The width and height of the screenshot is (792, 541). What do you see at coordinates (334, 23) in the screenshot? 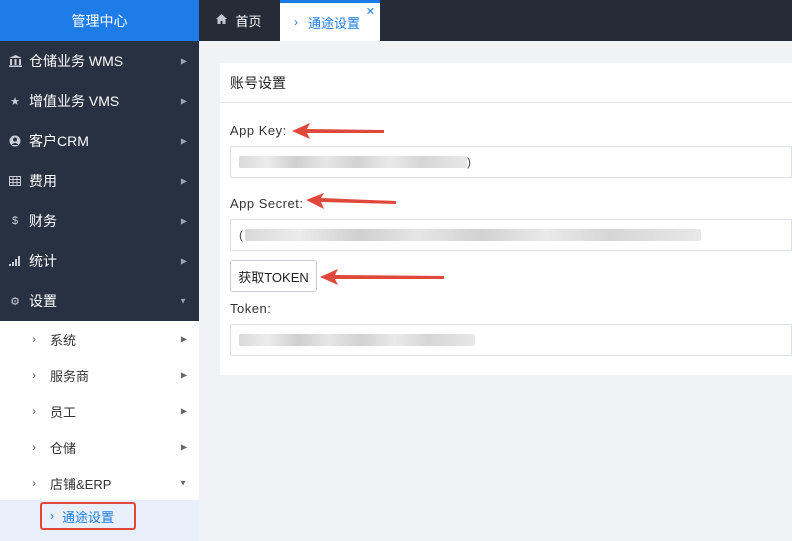
I see `tab-label: 通途设置` at bounding box center [334, 23].